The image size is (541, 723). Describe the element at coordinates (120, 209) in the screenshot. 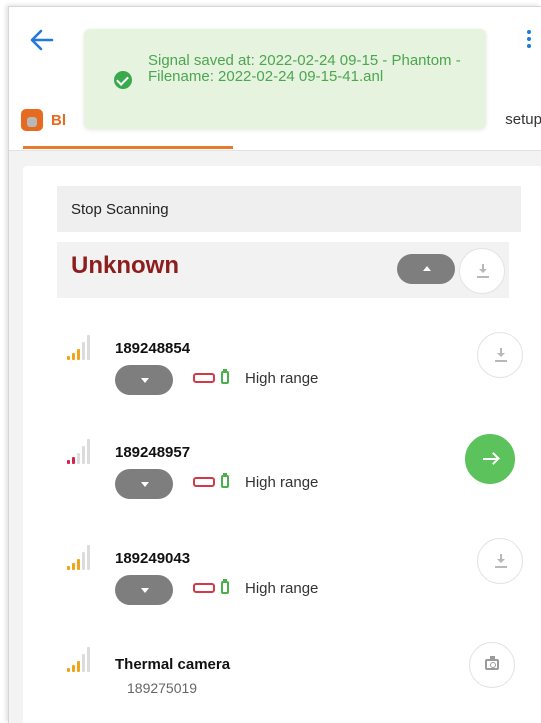

I see `stop-scanning-label: Stop Scanning` at that location.